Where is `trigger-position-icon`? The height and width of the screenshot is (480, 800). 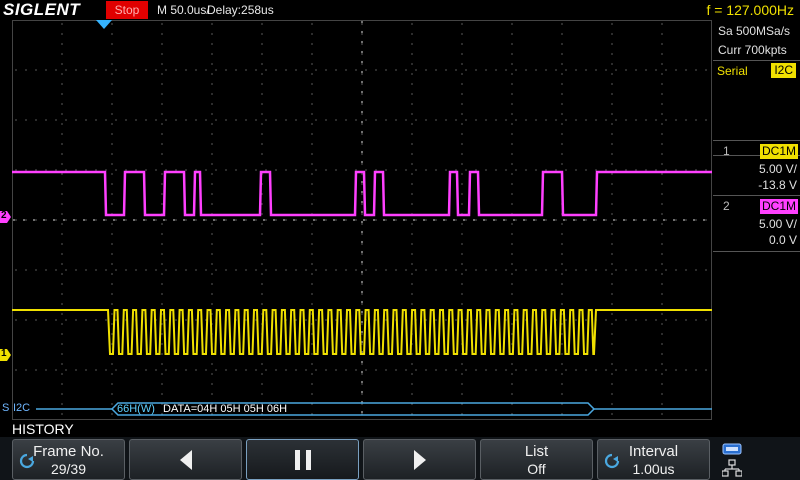 trigger-position-icon is located at coordinates (104, 24).